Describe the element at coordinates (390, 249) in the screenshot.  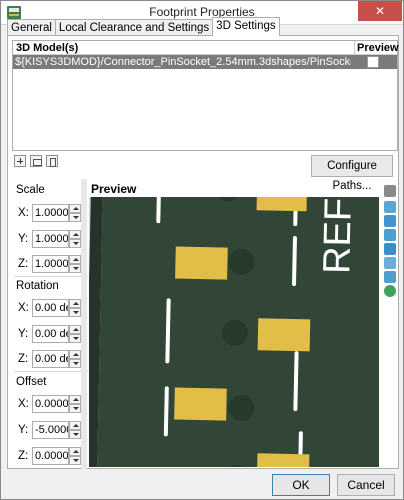
I see `view-right-icon` at that location.